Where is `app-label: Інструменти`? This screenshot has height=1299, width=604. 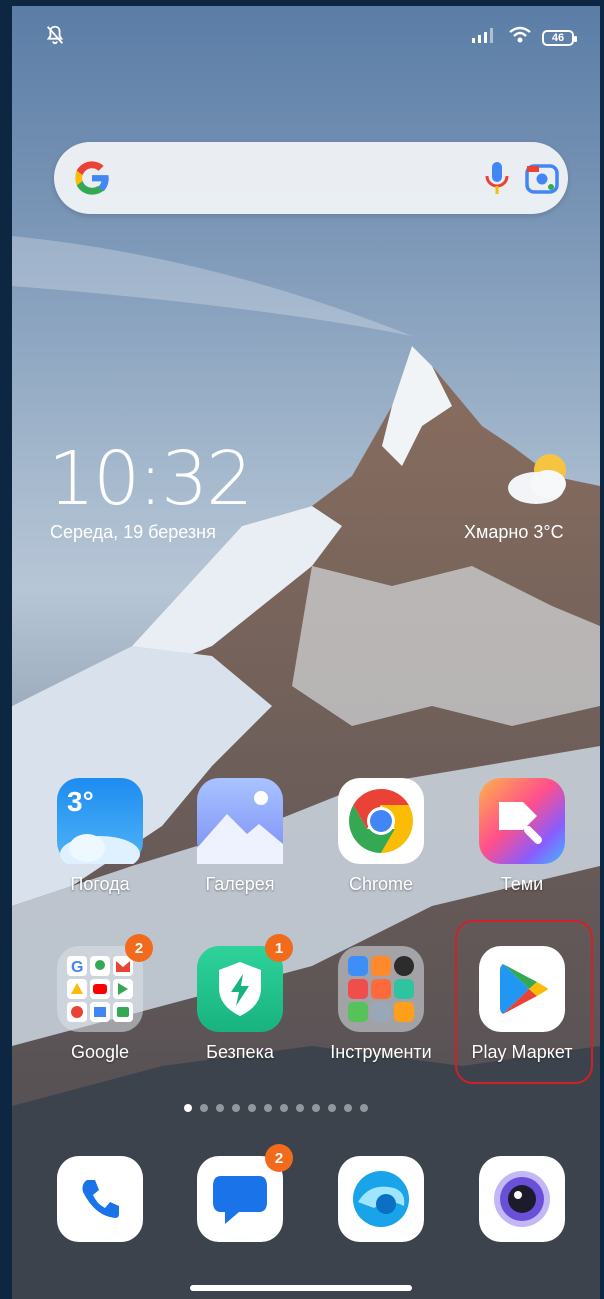 app-label: Інструменти is located at coordinates (381, 1052).